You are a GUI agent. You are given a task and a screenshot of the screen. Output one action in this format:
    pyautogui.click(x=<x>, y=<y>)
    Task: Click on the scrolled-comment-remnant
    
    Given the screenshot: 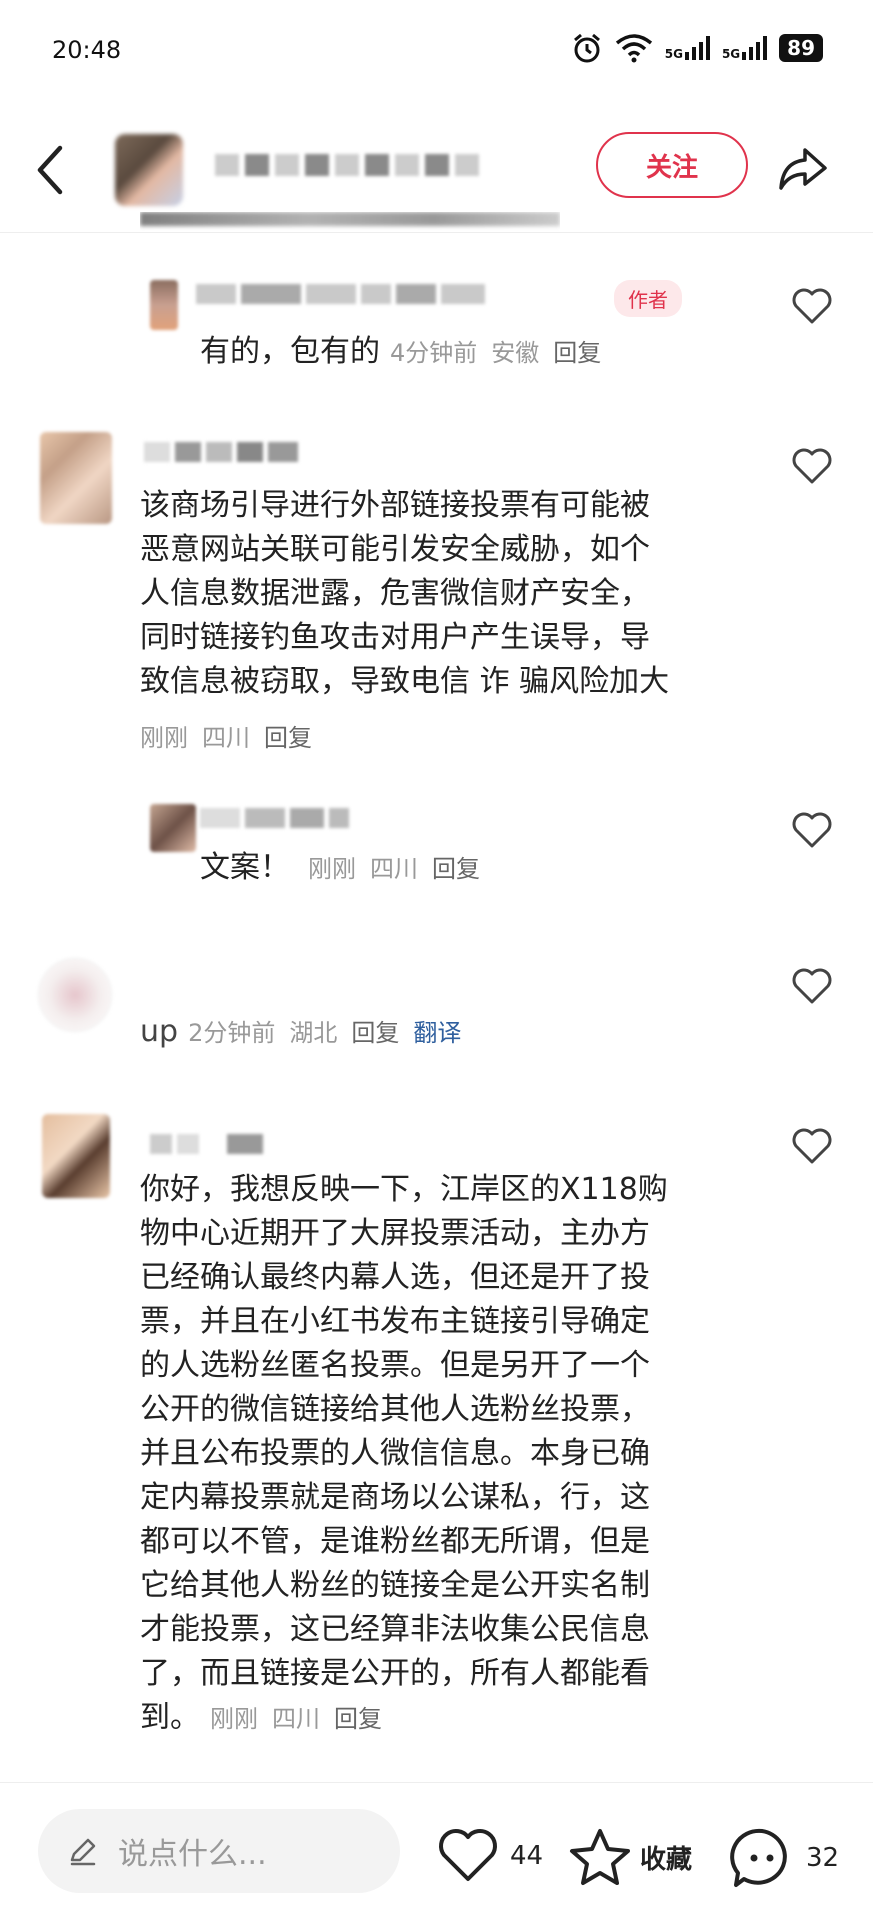 What is the action you would take?
    pyautogui.click(x=350, y=222)
    